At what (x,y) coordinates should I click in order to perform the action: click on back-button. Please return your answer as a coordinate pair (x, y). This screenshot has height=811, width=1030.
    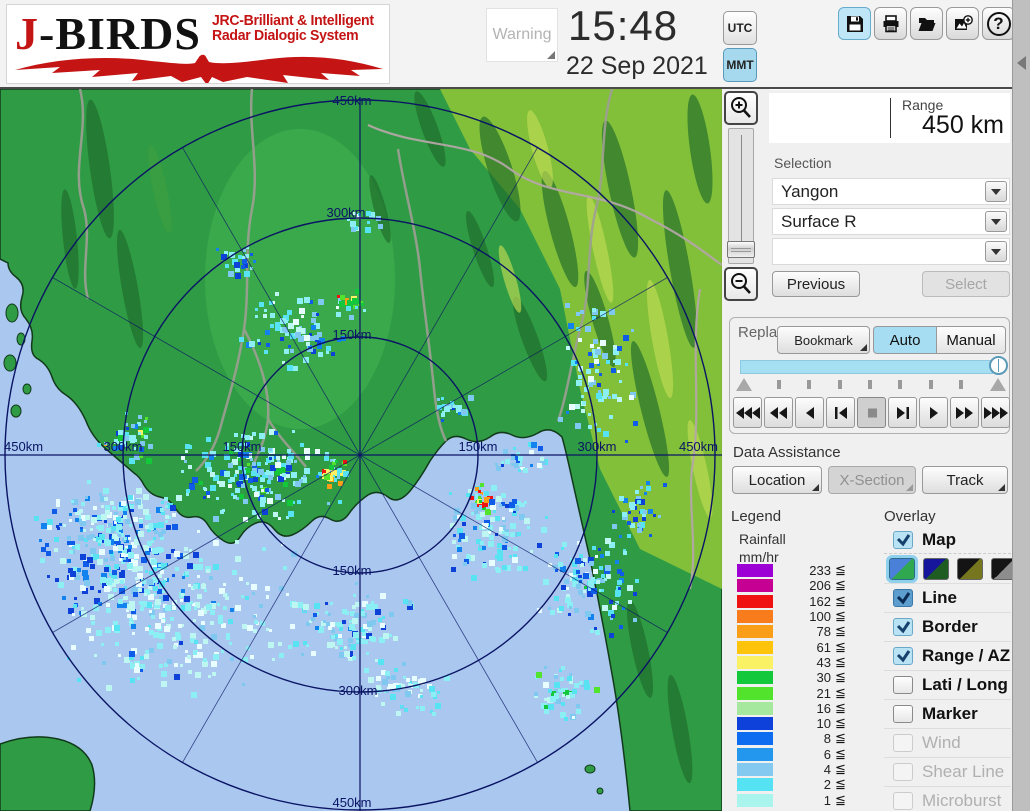
    Looking at the image, I should click on (809, 412).